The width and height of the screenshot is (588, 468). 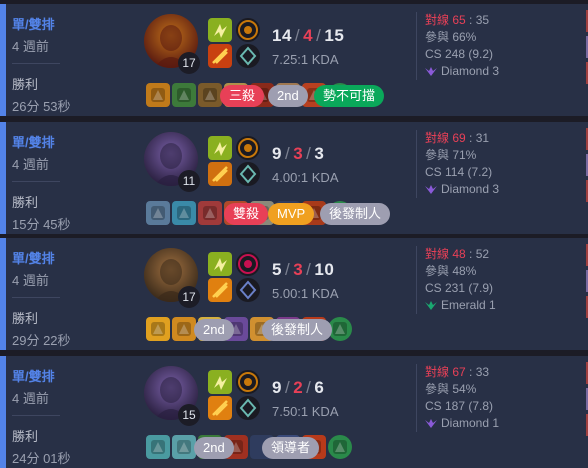 What do you see at coordinates (451, 155) in the screenshot?
I see `kill-participation: 參與 71%` at bounding box center [451, 155].